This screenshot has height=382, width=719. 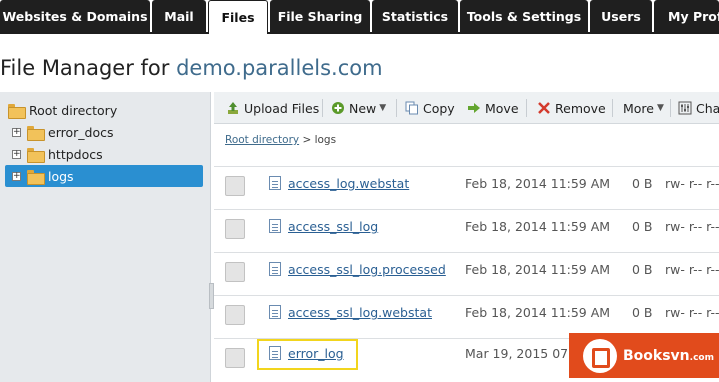 I want to click on tree-item-root: Root directory, so click(x=108, y=110).